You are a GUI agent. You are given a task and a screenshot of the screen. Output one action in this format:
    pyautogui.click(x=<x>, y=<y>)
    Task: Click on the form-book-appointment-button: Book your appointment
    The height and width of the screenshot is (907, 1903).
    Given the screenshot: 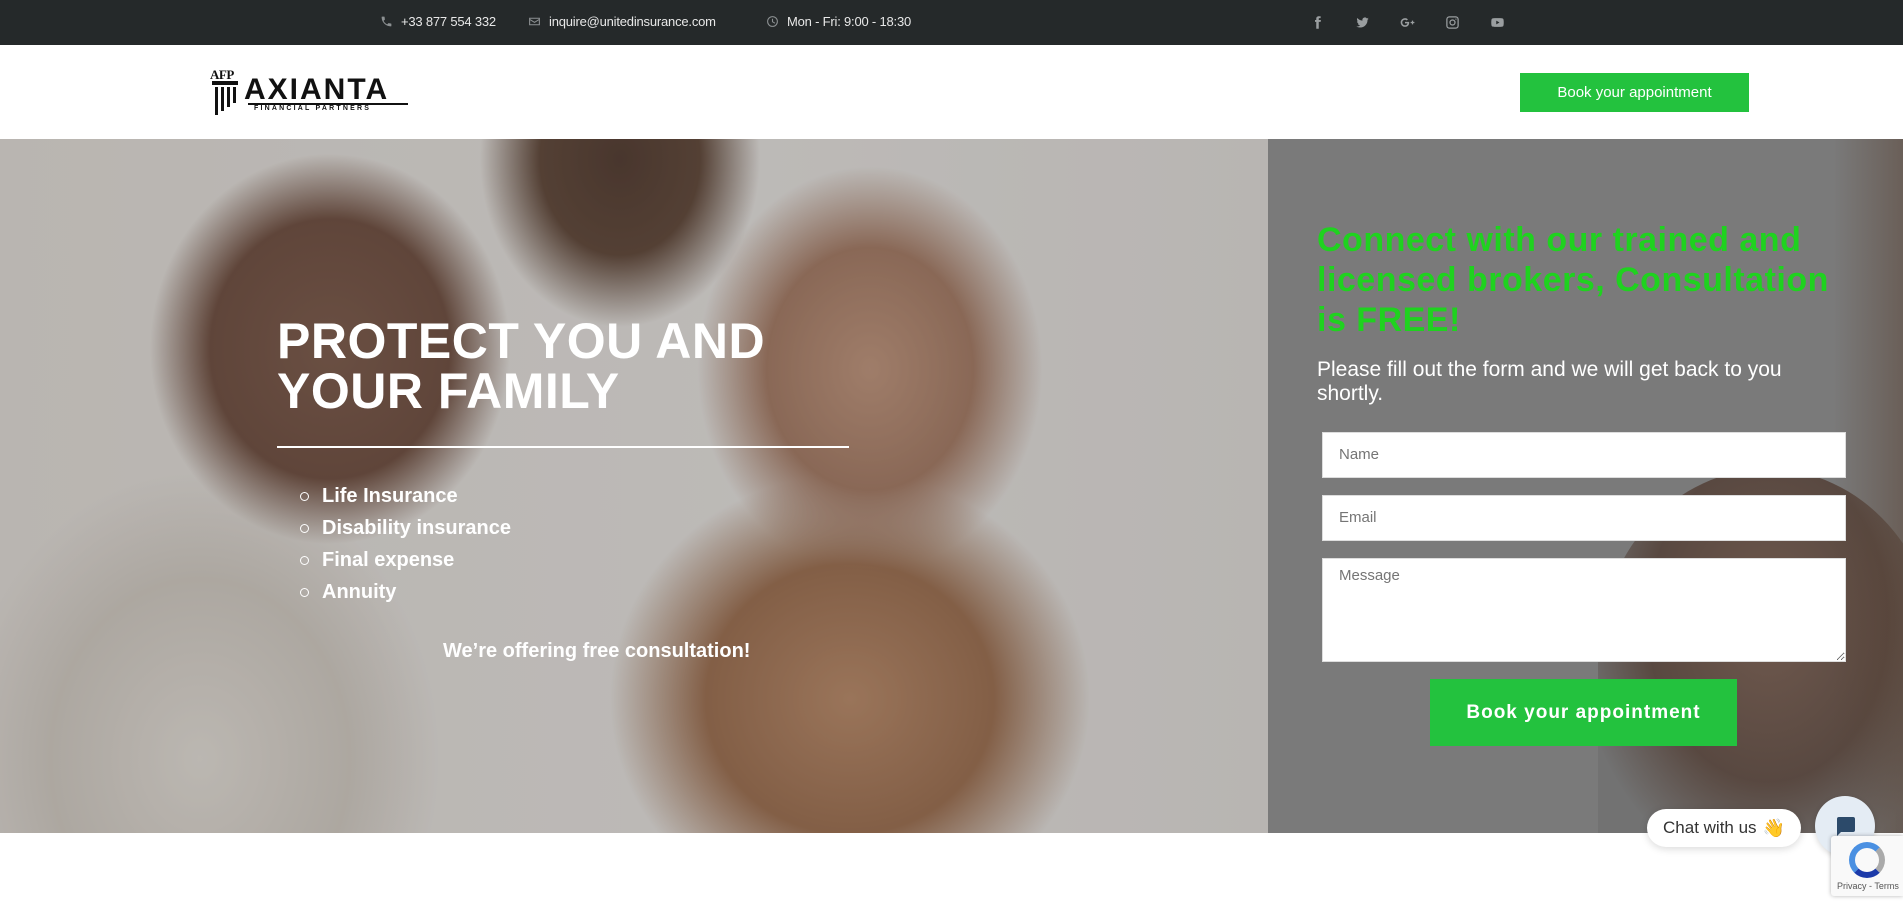 What is the action you would take?
    pyautogui.click(x=1583, y=712)
    